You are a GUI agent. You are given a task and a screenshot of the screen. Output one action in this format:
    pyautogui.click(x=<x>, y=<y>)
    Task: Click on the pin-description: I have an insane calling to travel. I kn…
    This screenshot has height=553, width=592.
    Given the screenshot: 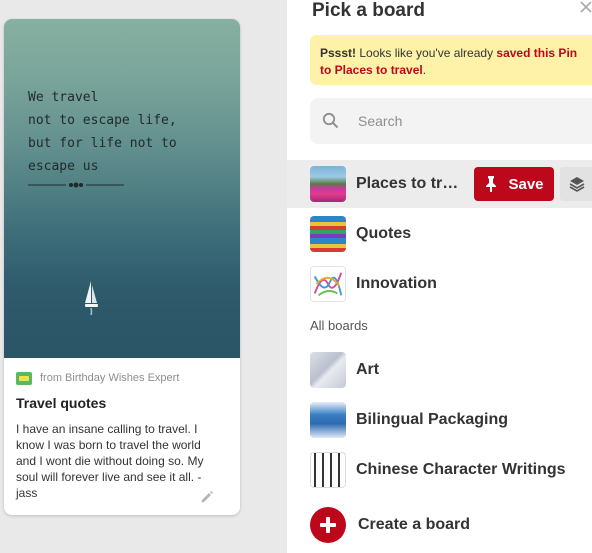 What is the action you would take?
    pyautogui.click(x=110, y=461)
    